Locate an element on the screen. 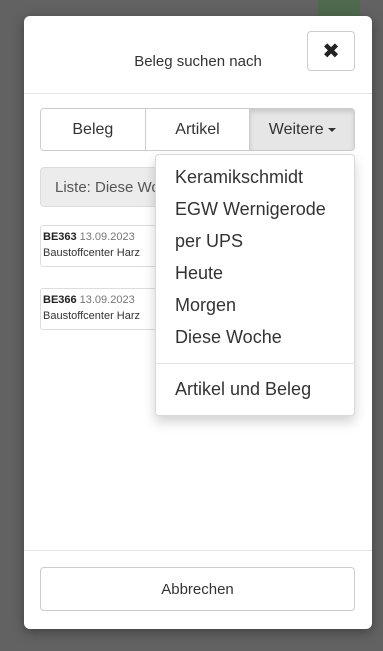  close-icon: ✖ is located at coordinates (331, 51).